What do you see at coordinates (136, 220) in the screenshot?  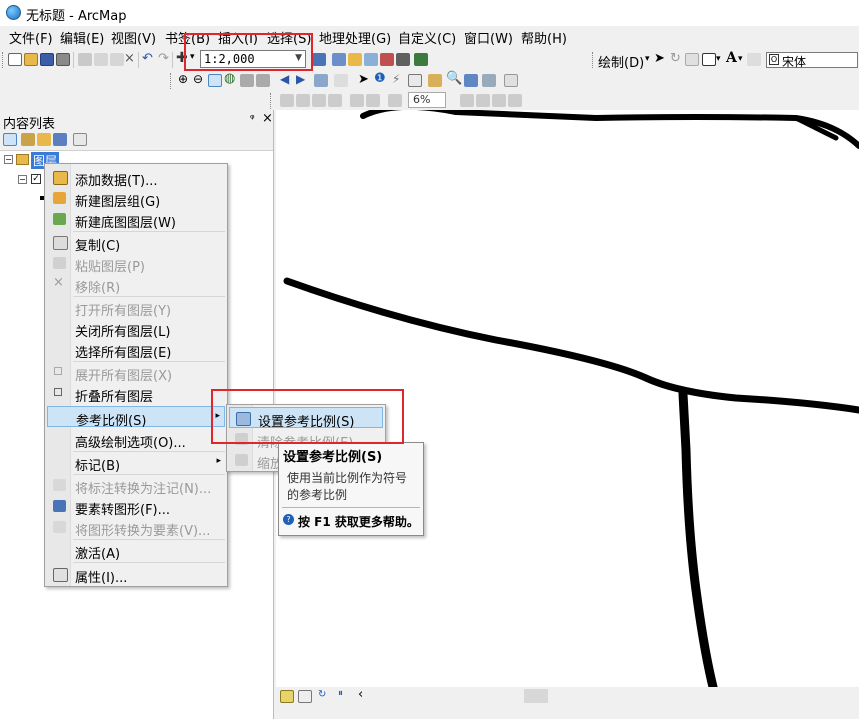 I see `menu-item-new-basemap-layer: 新建底图图层(W)` at bounding box center [136, 220].